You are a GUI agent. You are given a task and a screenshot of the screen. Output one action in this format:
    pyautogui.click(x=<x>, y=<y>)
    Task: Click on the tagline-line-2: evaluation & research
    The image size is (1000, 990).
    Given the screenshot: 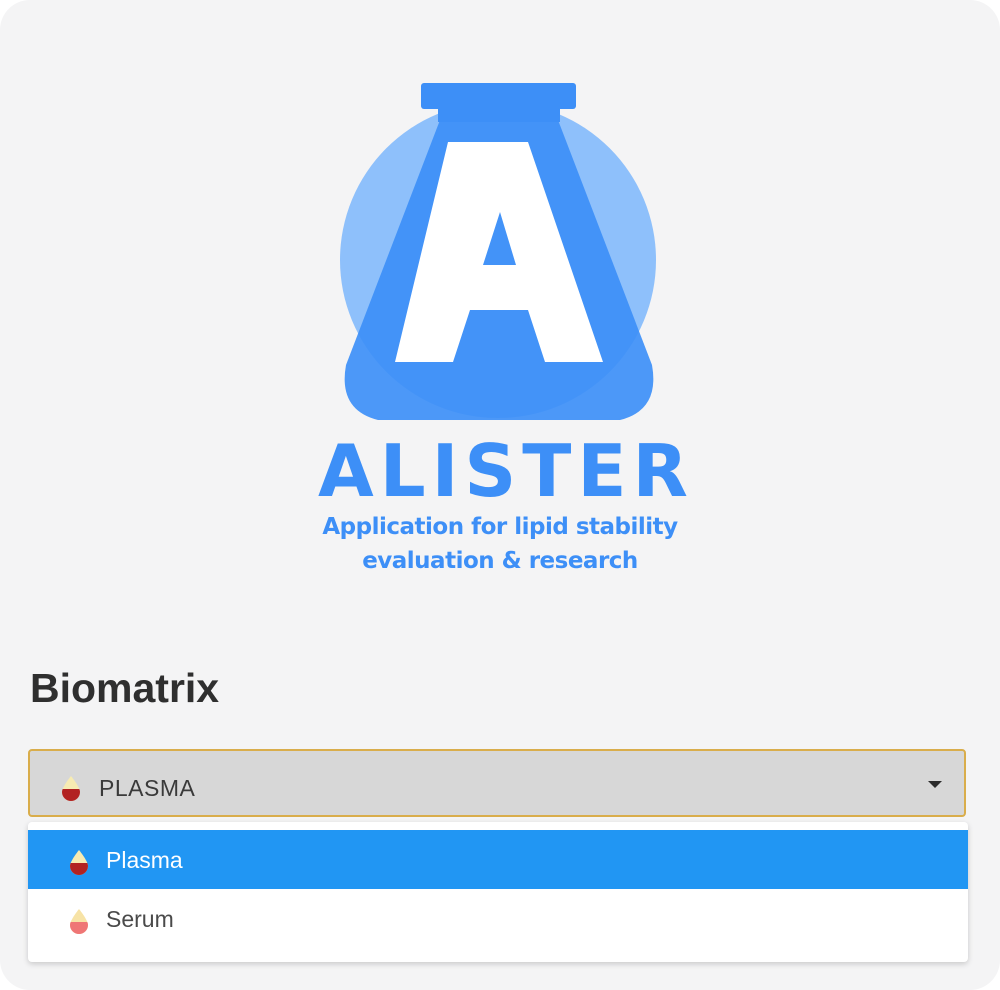 What is the action you would take?
    pyautogui.click(x=500, y=561)
    